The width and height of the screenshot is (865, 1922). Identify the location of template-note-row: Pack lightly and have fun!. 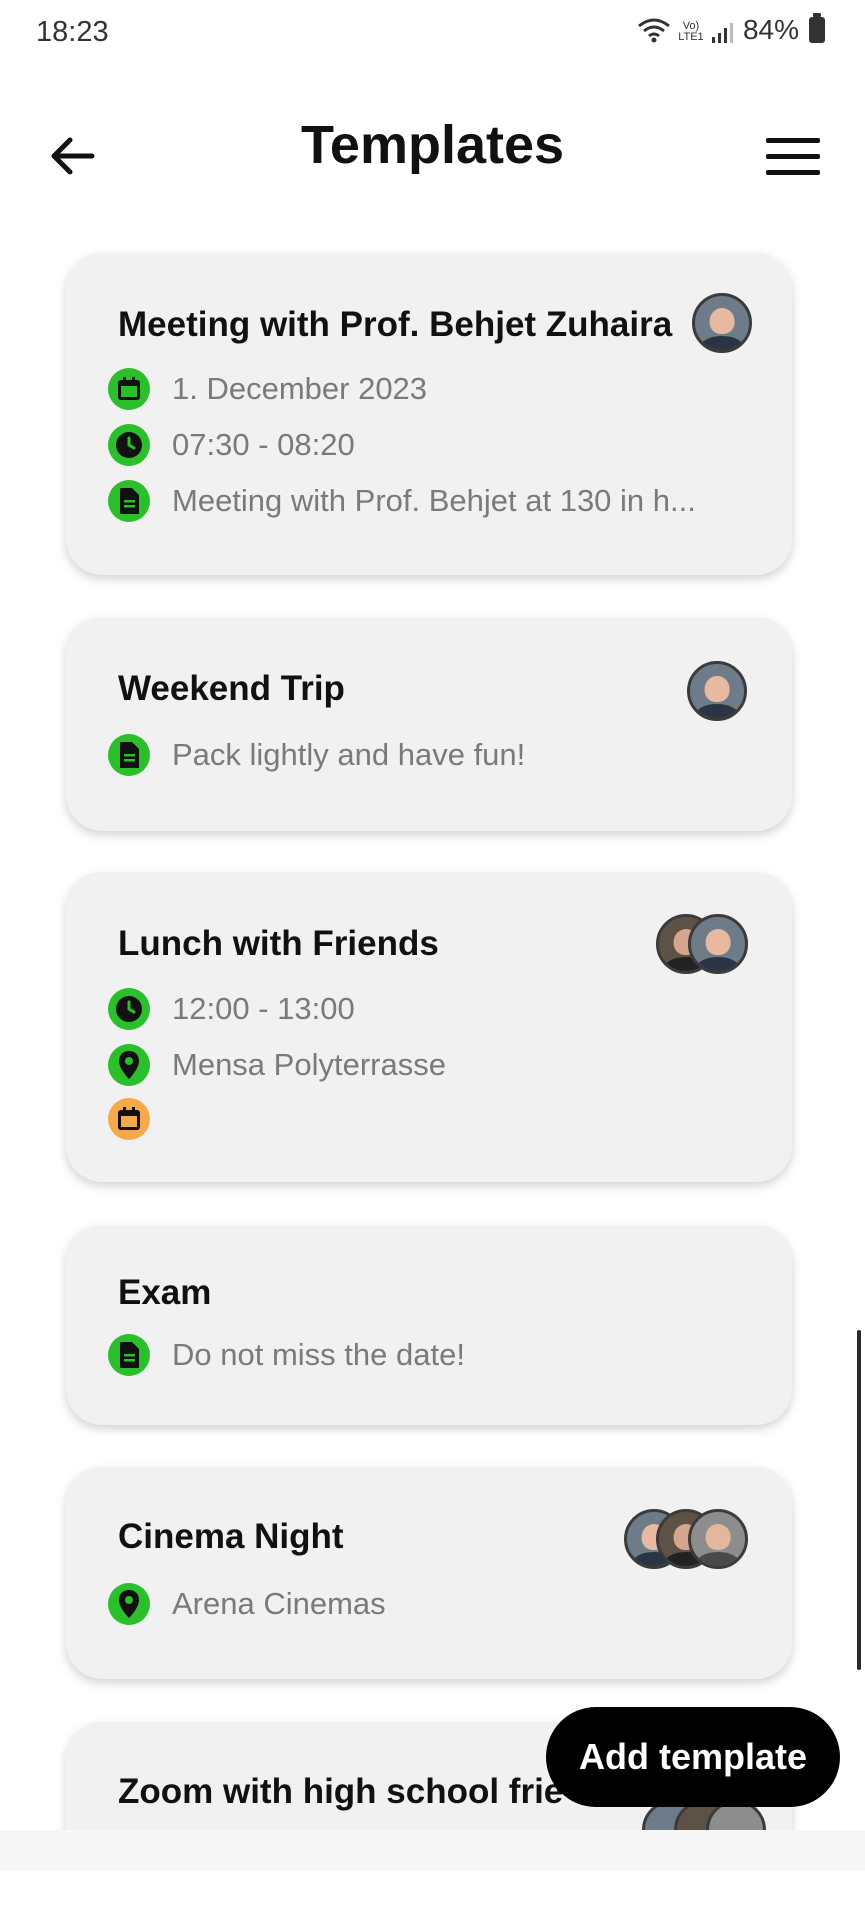
(316, 755).